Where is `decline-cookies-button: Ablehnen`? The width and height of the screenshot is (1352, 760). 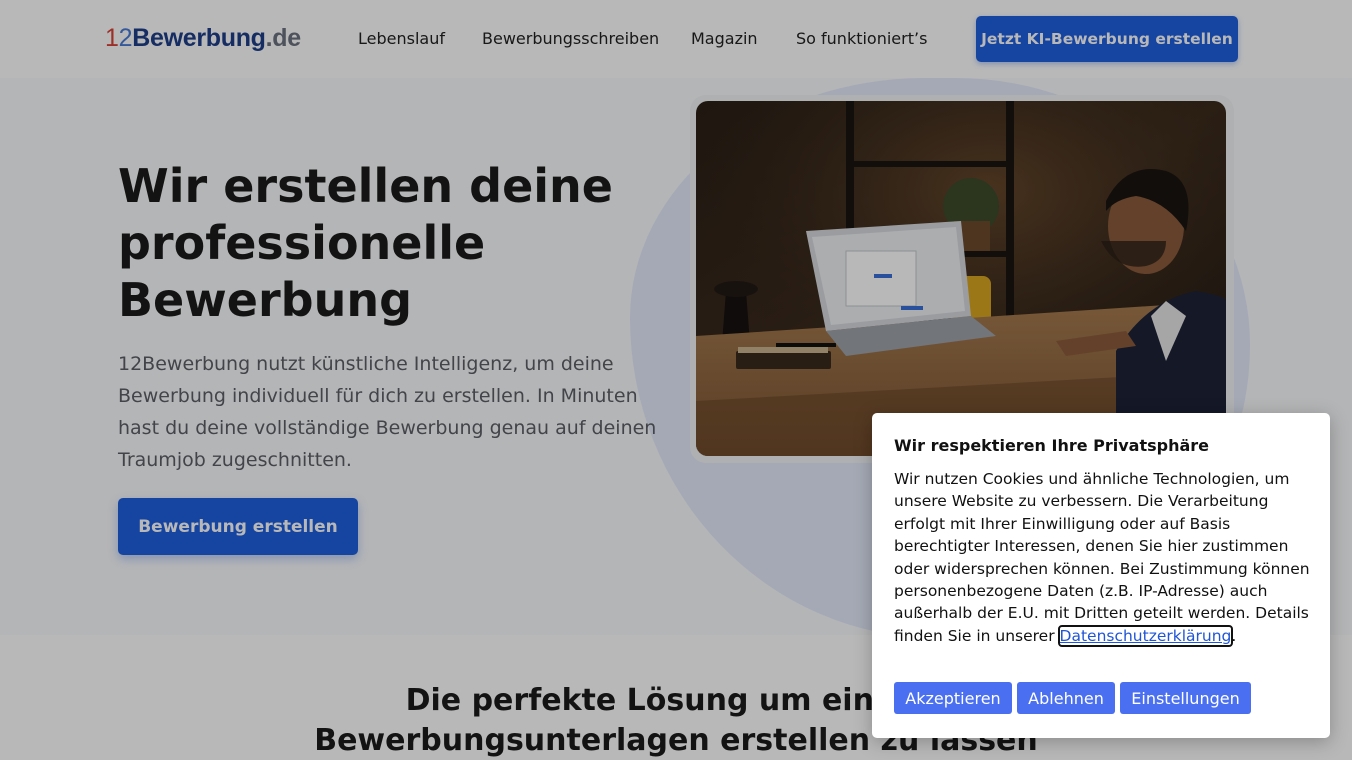 decline-cookies-button: Ablehnen is located at coordinates (1066, 698).